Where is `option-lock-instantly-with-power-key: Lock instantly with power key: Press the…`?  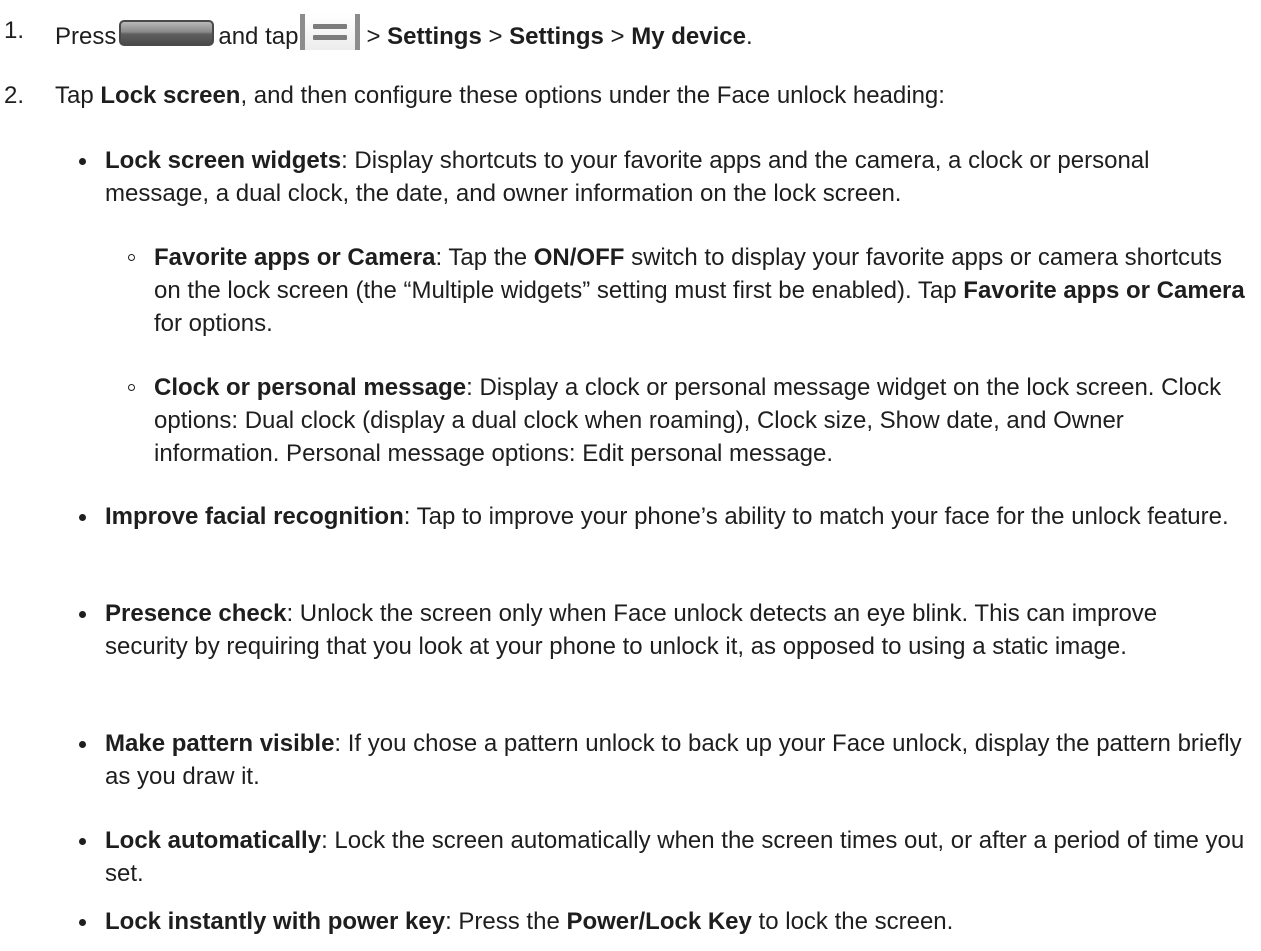
option-lock-instantly-with-power-key: Lock instantly with power key: Press the… is located at coordinates (662, 921).